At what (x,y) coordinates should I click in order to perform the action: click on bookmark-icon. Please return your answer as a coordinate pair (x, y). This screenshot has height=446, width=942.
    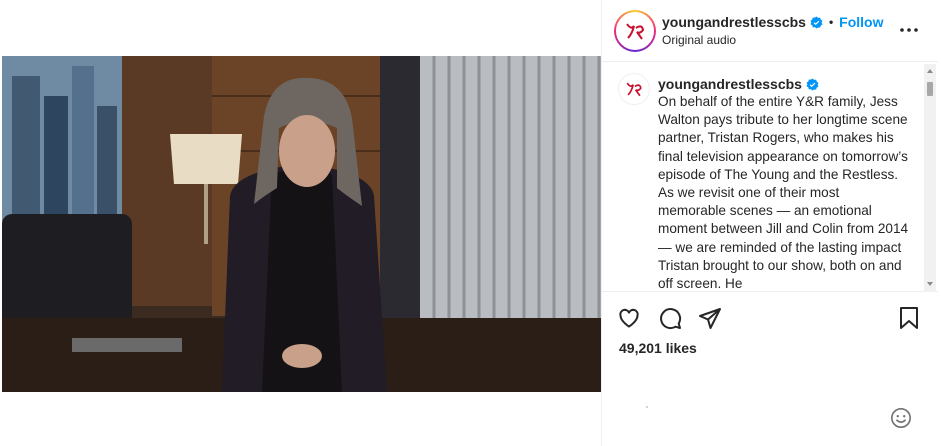
    Looking at the image, I should click on (909, 318).